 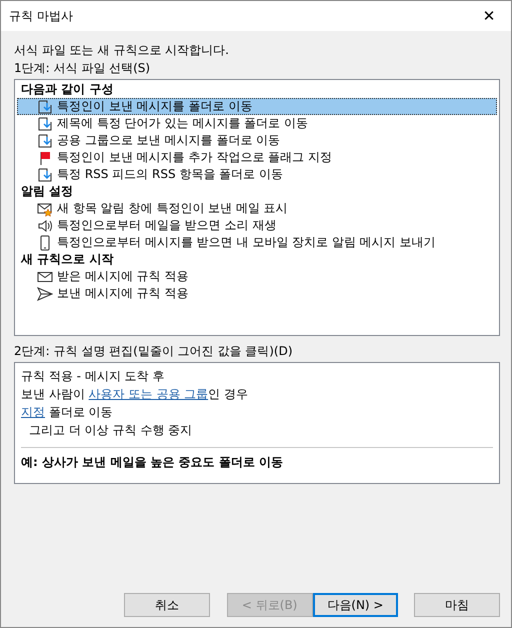 I want to click on description-line: 그리고 더 이상 규칙 수행 중지, so click(x=111, y=430).